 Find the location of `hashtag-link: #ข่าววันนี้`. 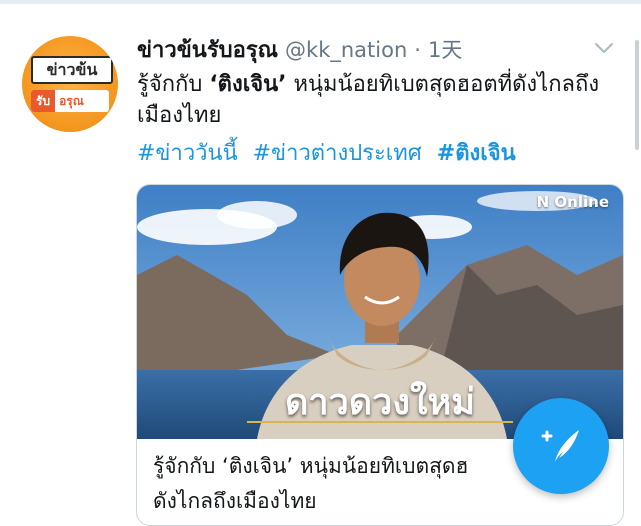

hashtag-link: #ข่าววันนี้ is located at coordinates (187, 153).